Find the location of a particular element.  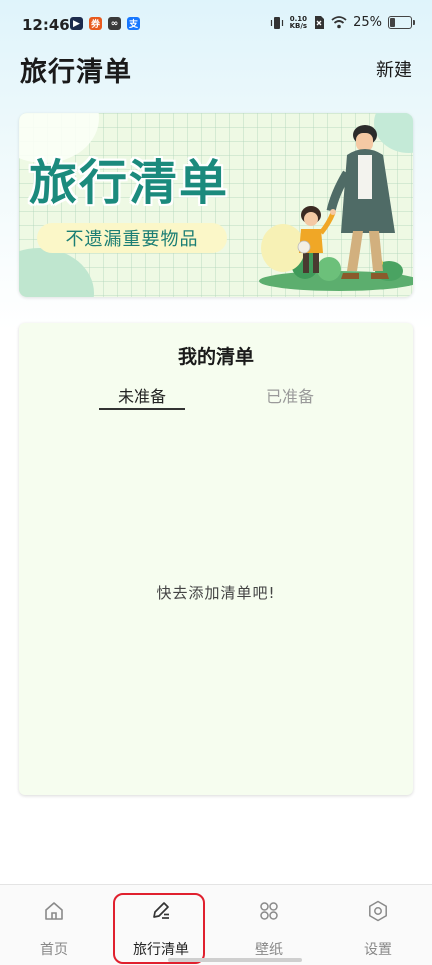

home-indicator is located at coordinates (235, 960).